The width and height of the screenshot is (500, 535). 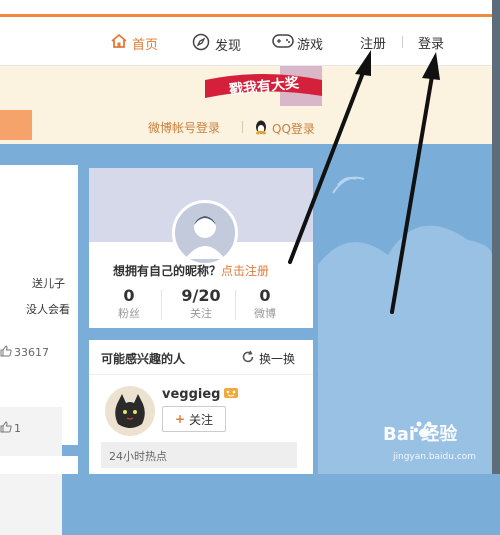 What do you see at coordinates (496, 237) in the screenshot?
I see `window-edge` at bounding box center [496, 237].